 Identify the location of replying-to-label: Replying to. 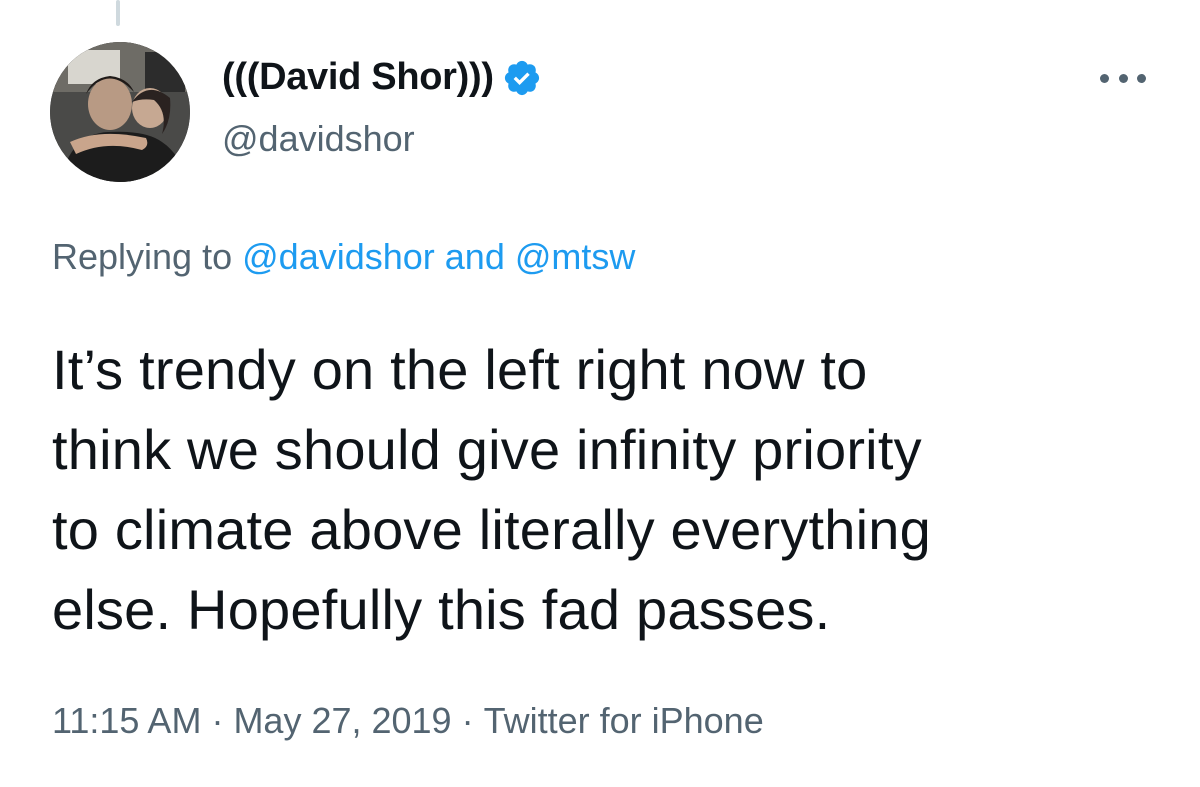
(142, 256).